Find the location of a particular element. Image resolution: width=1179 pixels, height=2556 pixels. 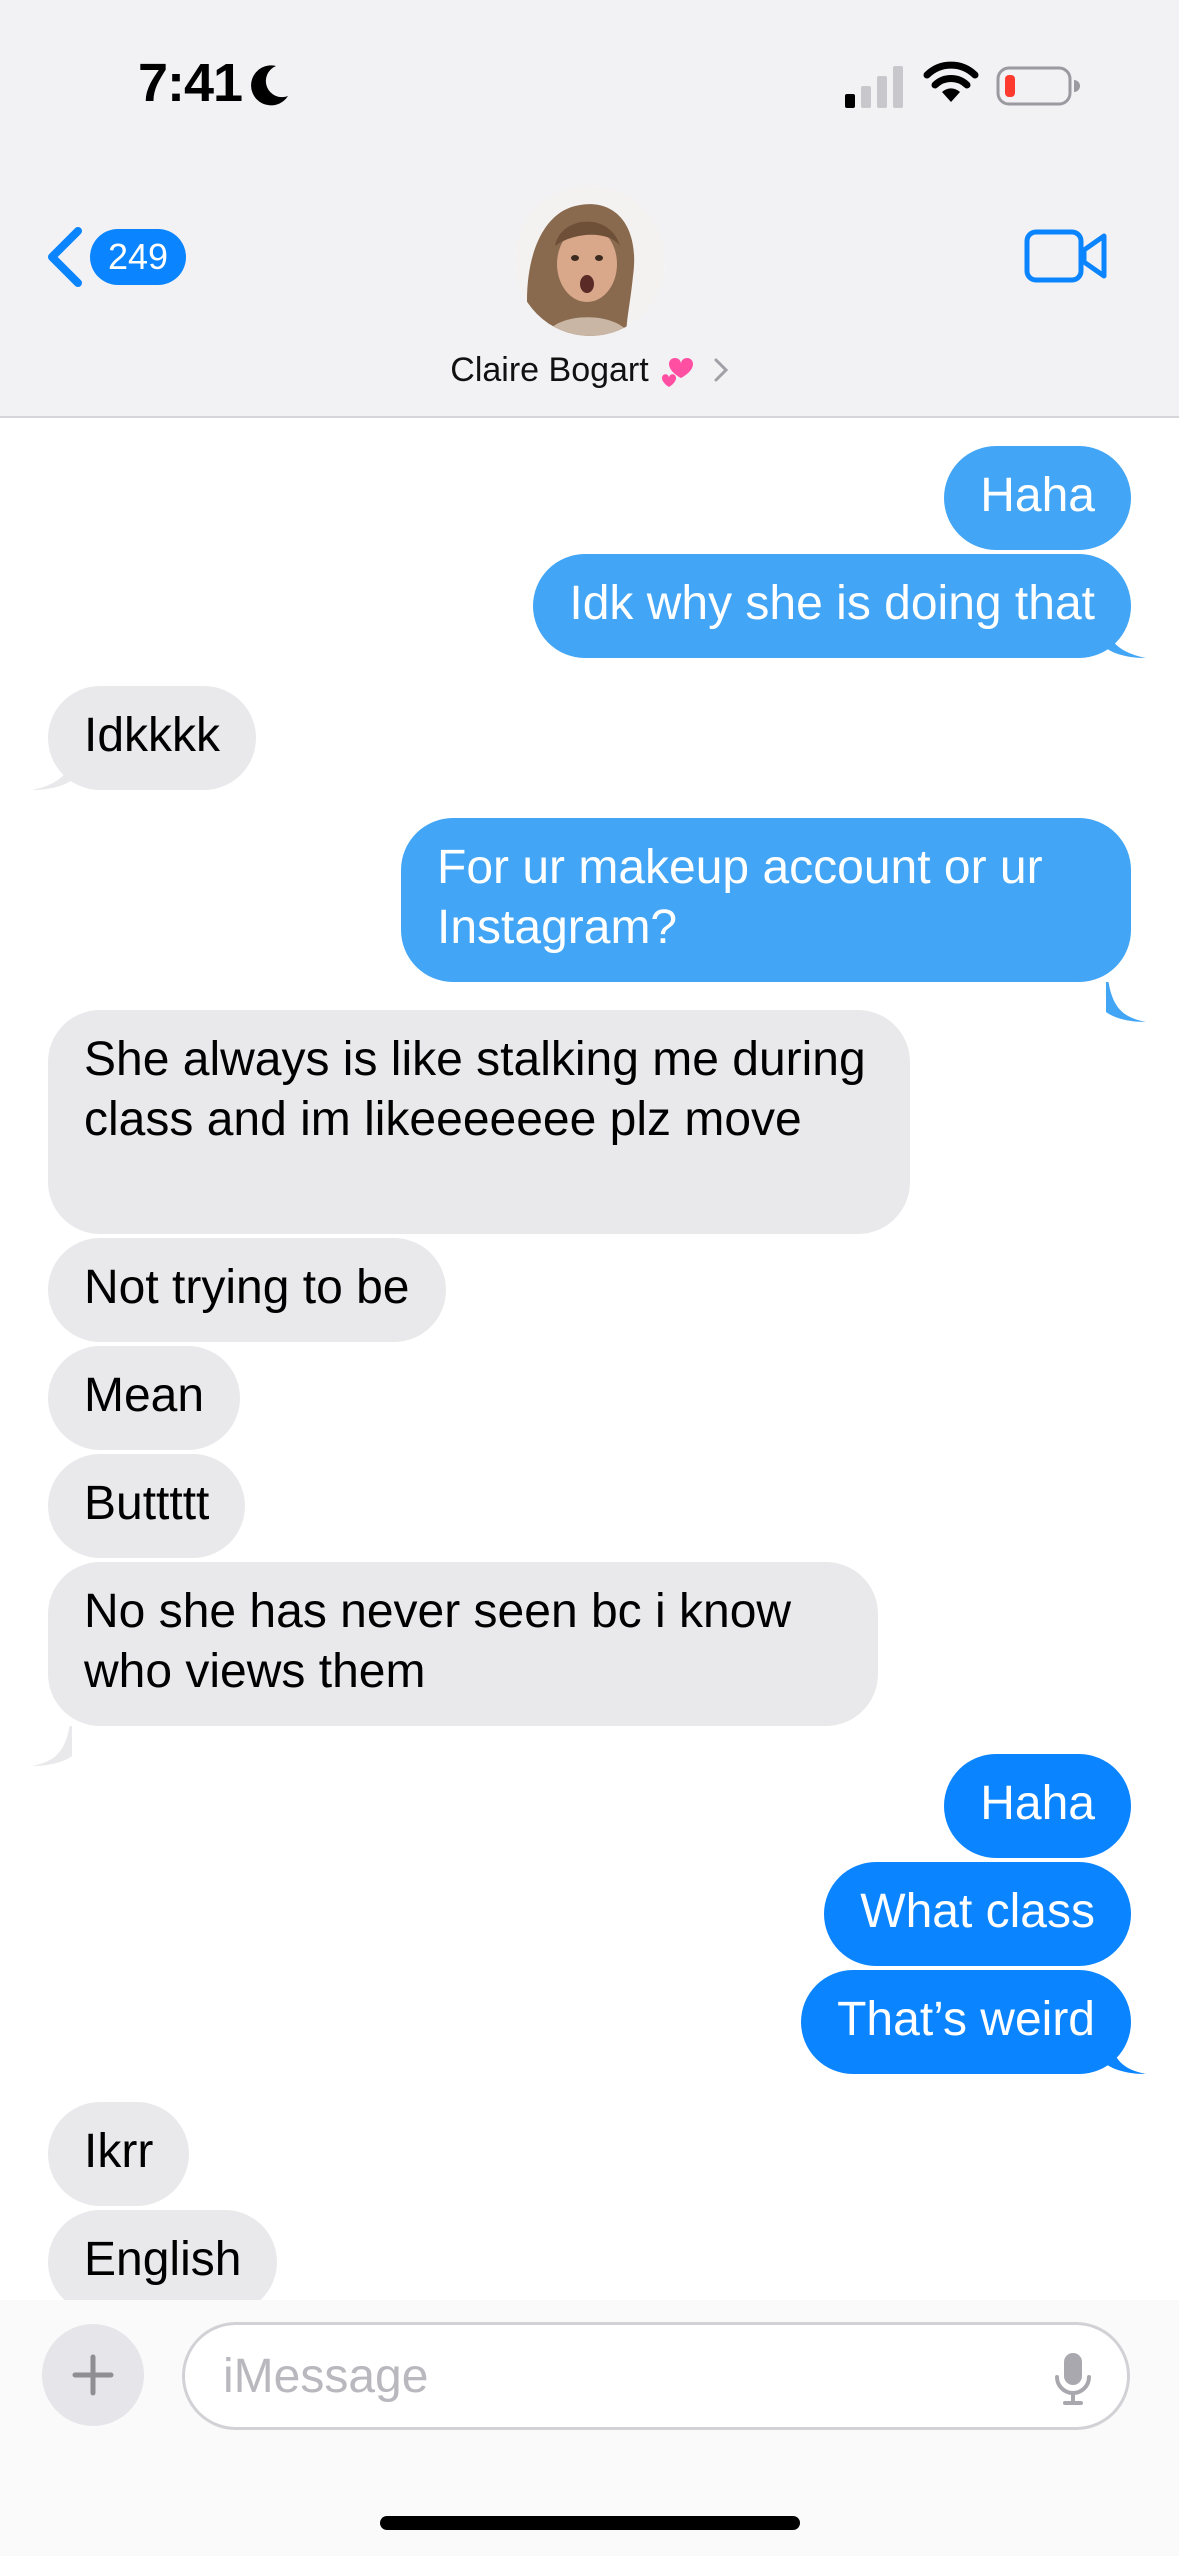

apps-plus-button is located at coordinates (93, 2375).